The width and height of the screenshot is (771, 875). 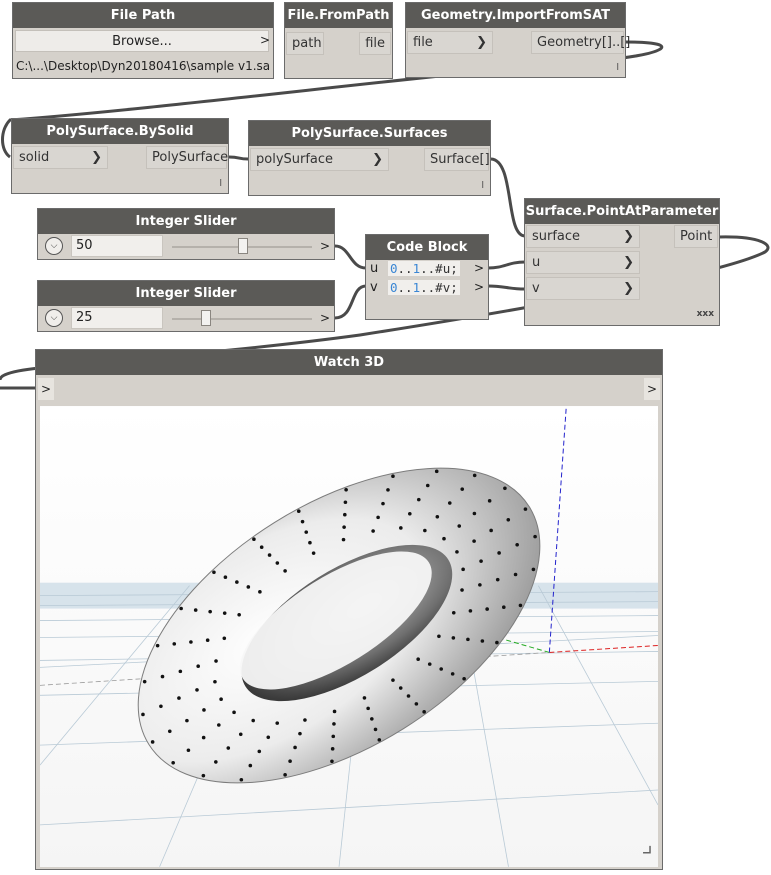 What do you see at coordinates (628, 262) in the screenshot?
I see `chevron-right-icon: ❯` at bounding box center [628, 262].